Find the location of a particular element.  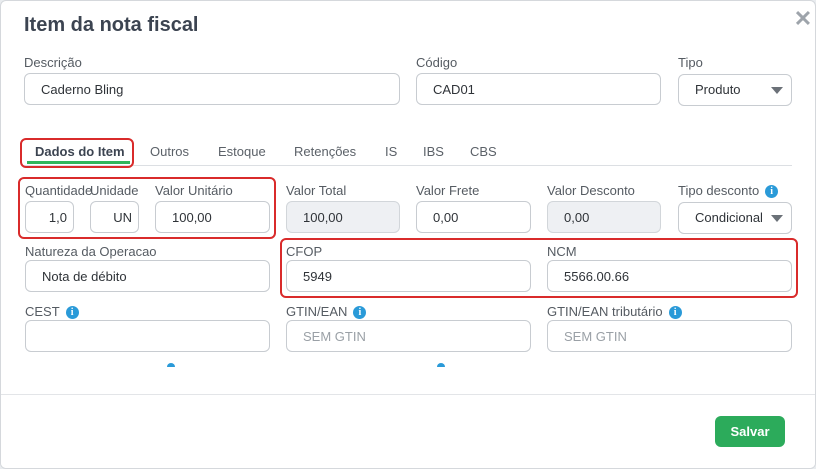

valor-frete-label: Valor Frete is located at coordinates (448, 190).